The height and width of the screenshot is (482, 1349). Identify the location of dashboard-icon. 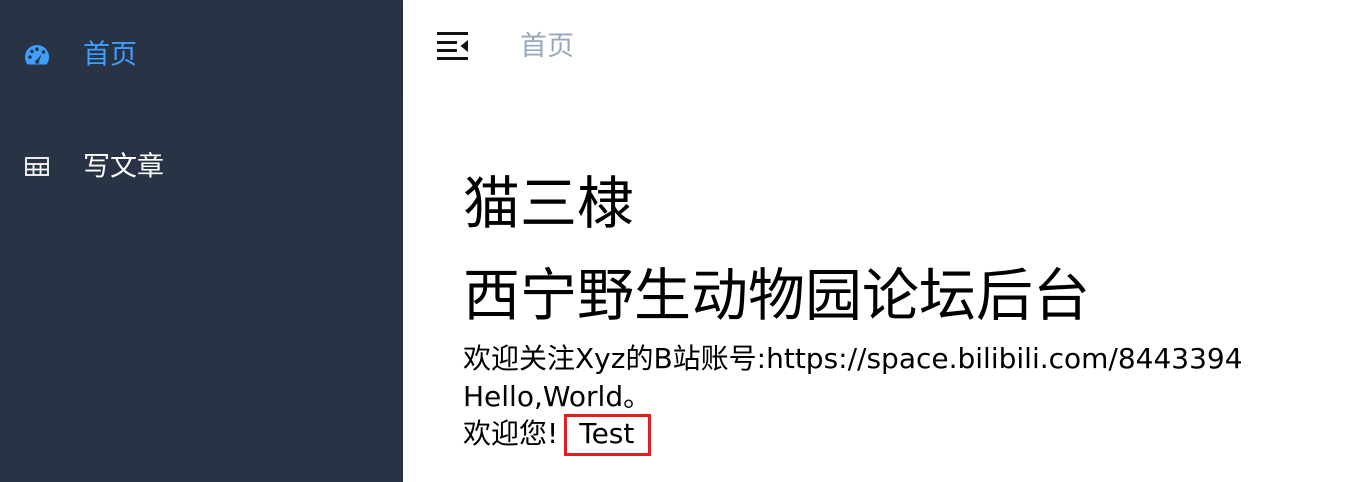
(37, 55).